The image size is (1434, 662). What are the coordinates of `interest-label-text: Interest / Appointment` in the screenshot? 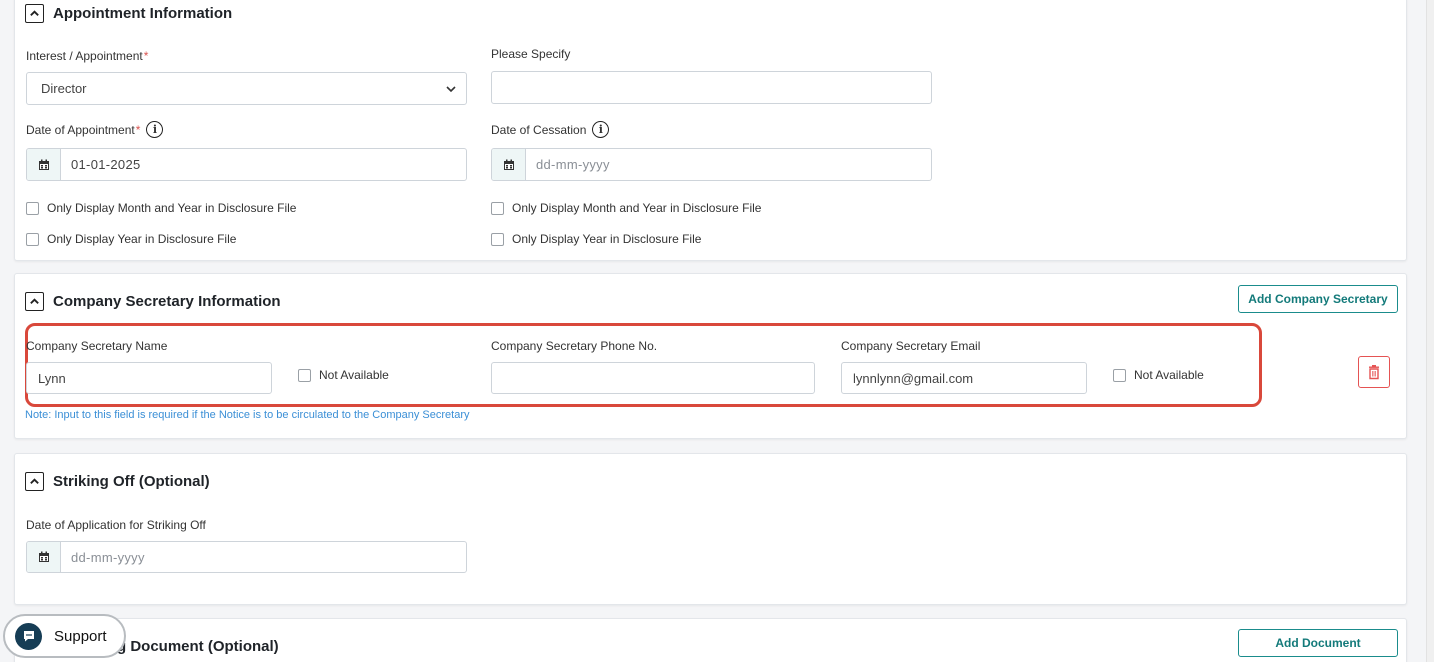 It's located at (84, 56).